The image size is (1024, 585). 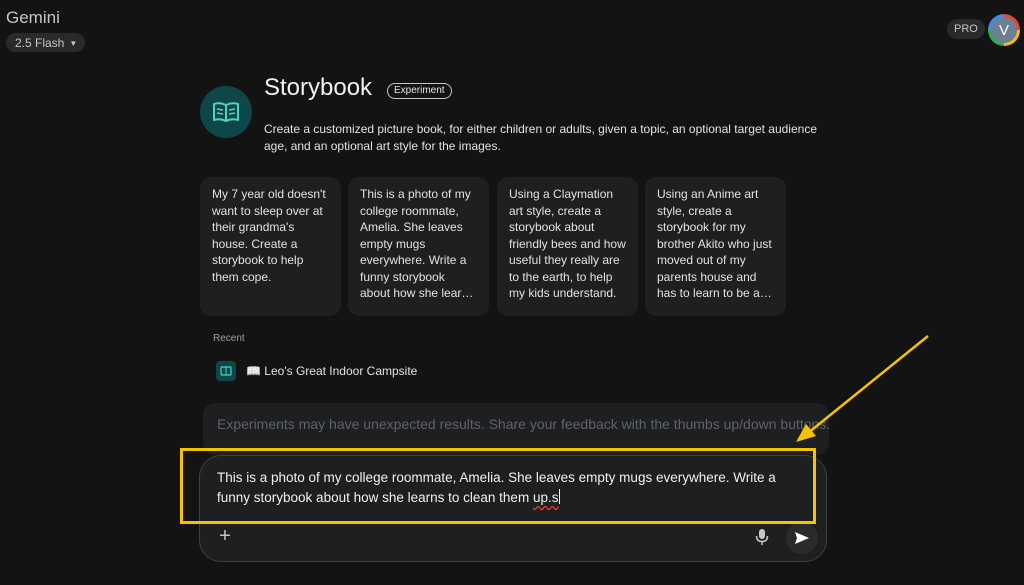 What do you see at coordinates (40, 42) in the screenshot?
I see `model-label: 2.5 Flash` at bounding box center [40, 42].